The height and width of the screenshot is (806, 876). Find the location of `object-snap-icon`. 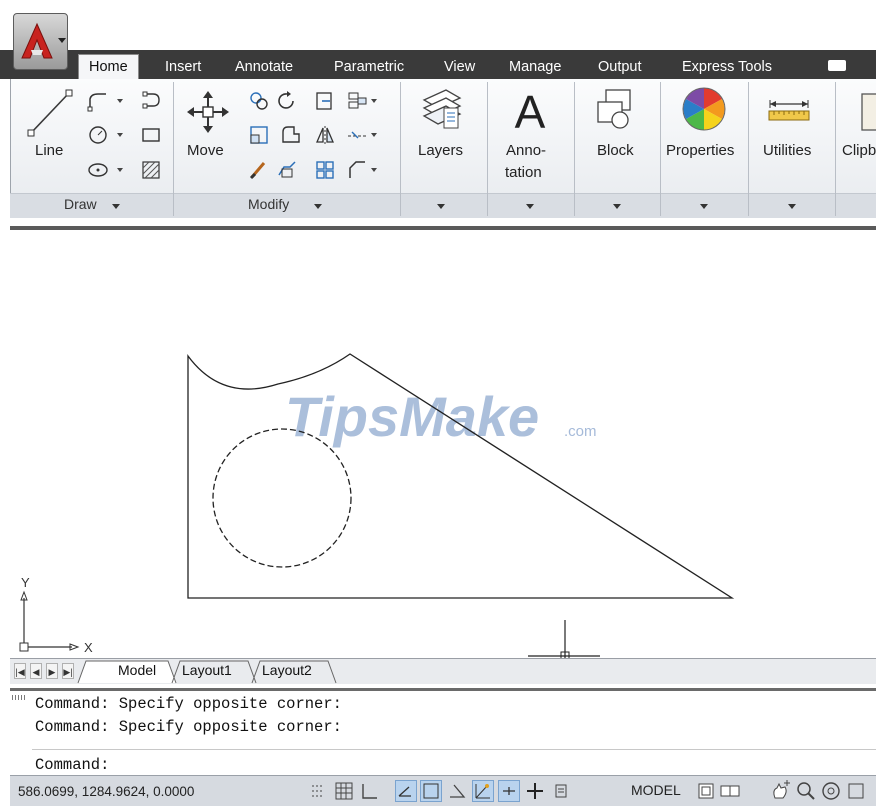

object-snap-icon is located at coordinates (431, 791).